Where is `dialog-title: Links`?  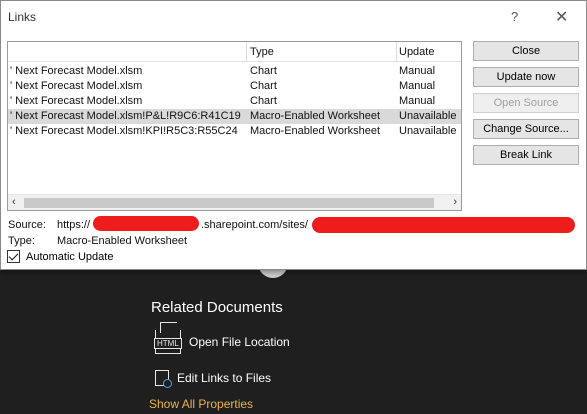 dialog-title: Links is located at coordinates (22, 17).